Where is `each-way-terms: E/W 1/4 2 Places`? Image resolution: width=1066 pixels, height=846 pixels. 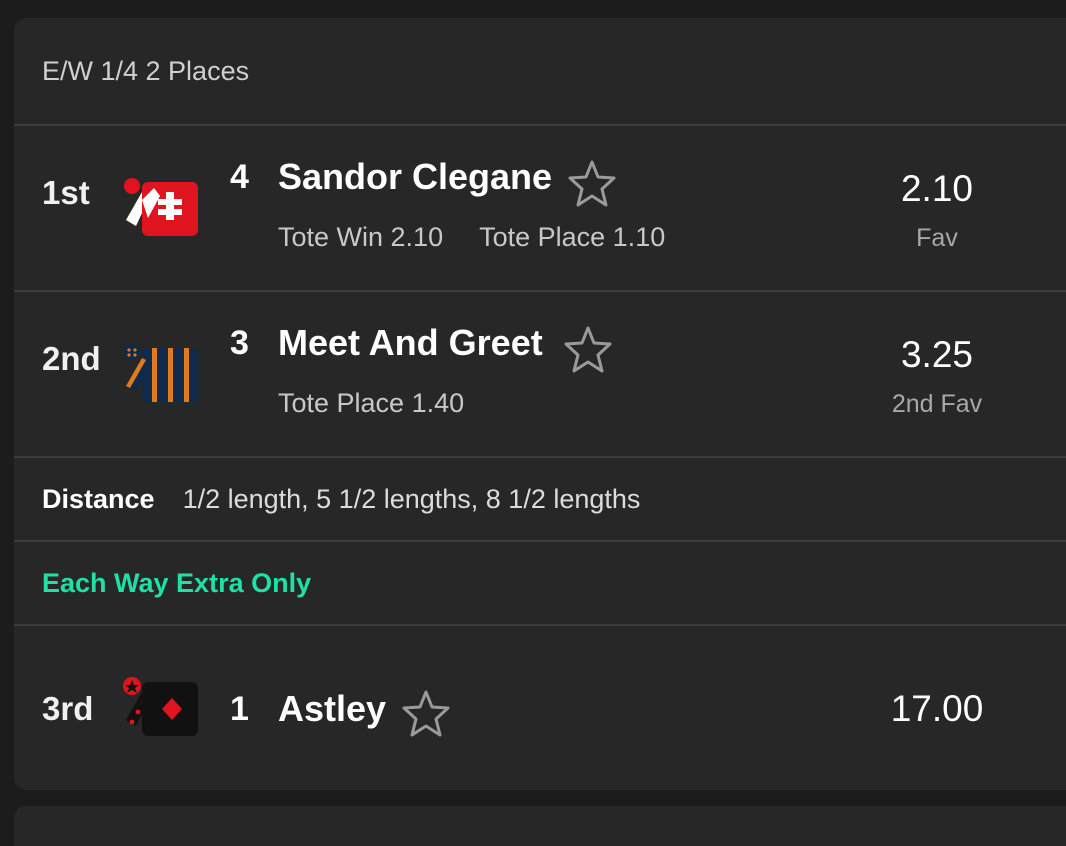
each-way-terms: E/W 1/4 2 Places is located at coordinates (540, 72).